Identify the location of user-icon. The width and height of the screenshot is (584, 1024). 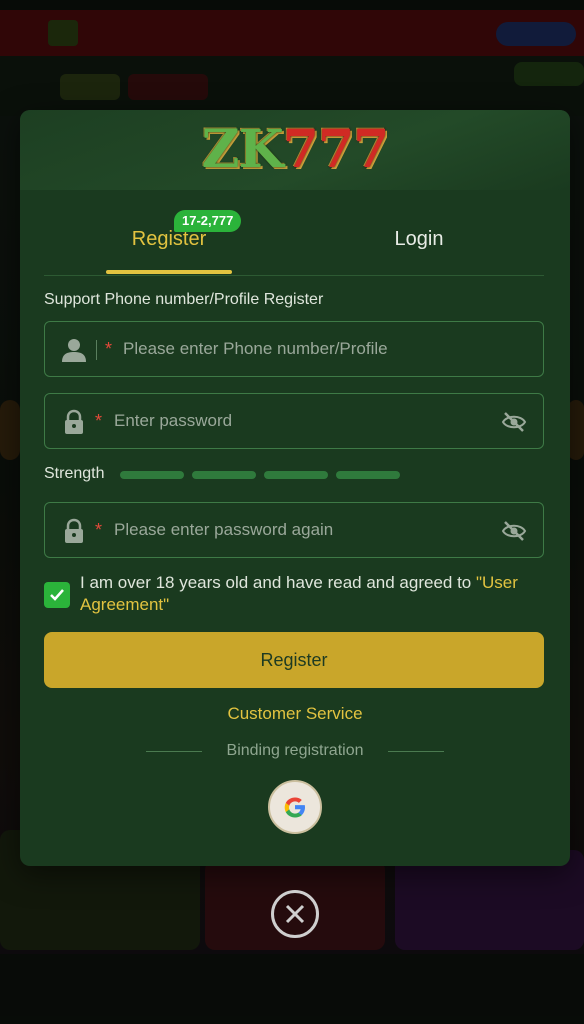
(74, 350).